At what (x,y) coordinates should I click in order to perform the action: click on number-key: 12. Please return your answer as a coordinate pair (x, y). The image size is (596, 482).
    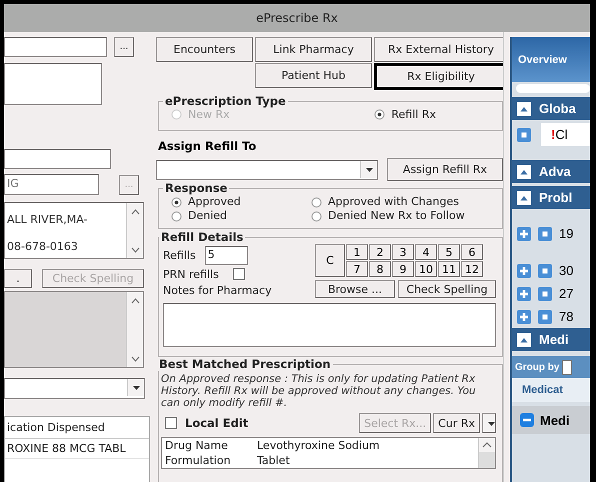
    Looking at the image, I should click on (472, 269).